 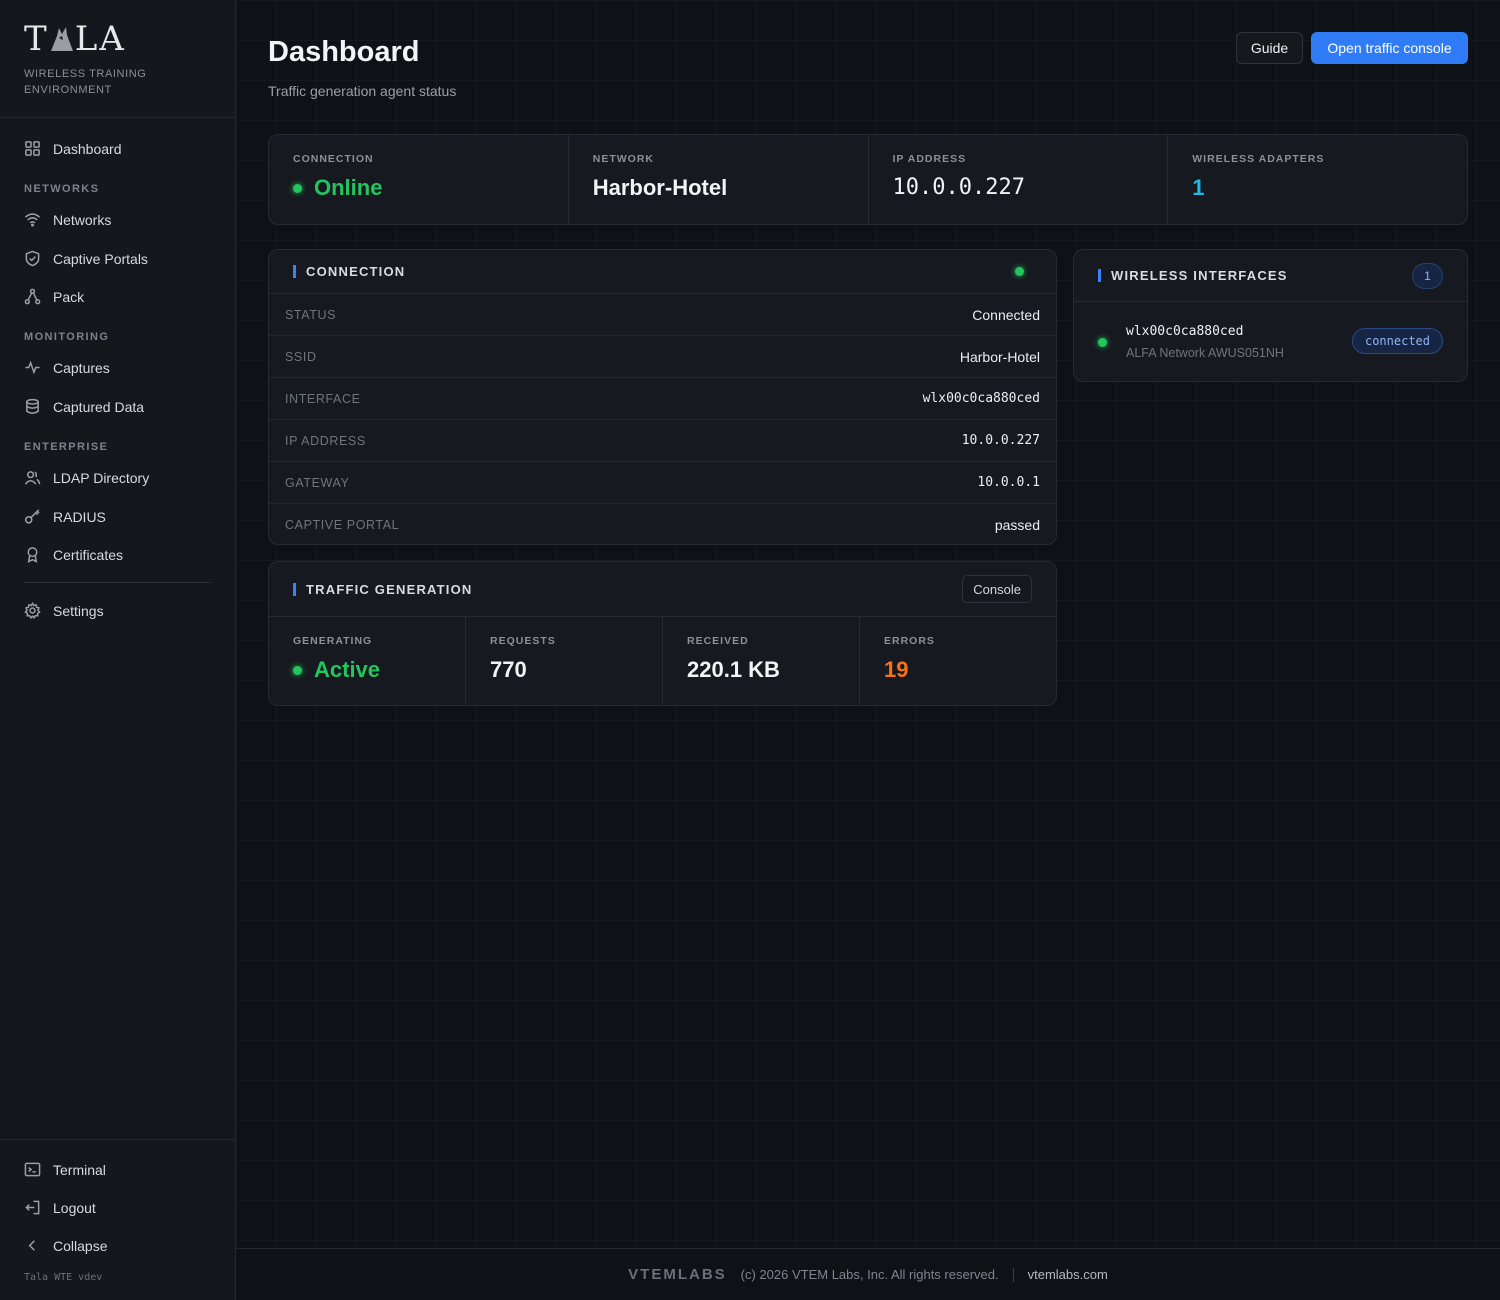 What do you see at coordinates (1258, 159) in the screenshot?
I see `stat-label: WIRELESS ADAPTERS` at bounding box center [1258, 159].